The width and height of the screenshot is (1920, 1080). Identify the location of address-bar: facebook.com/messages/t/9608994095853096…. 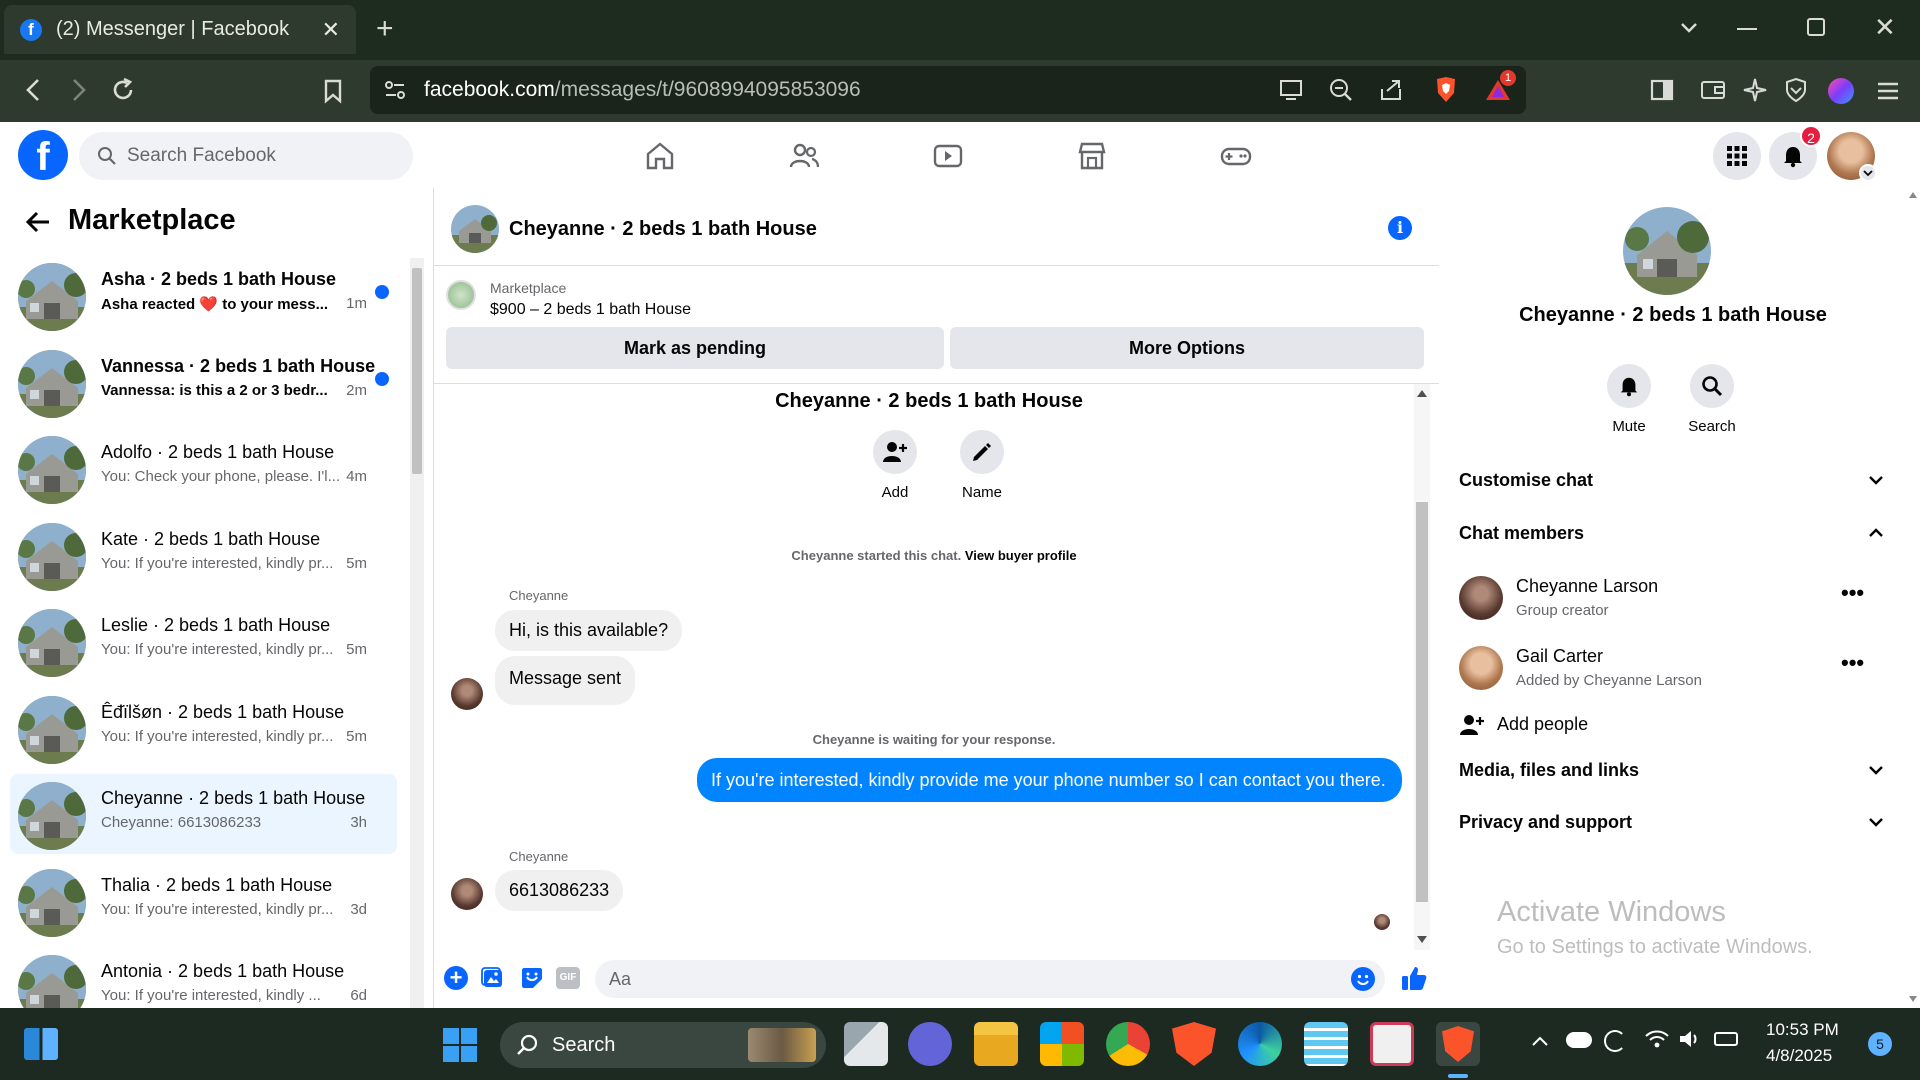
(948, 90).